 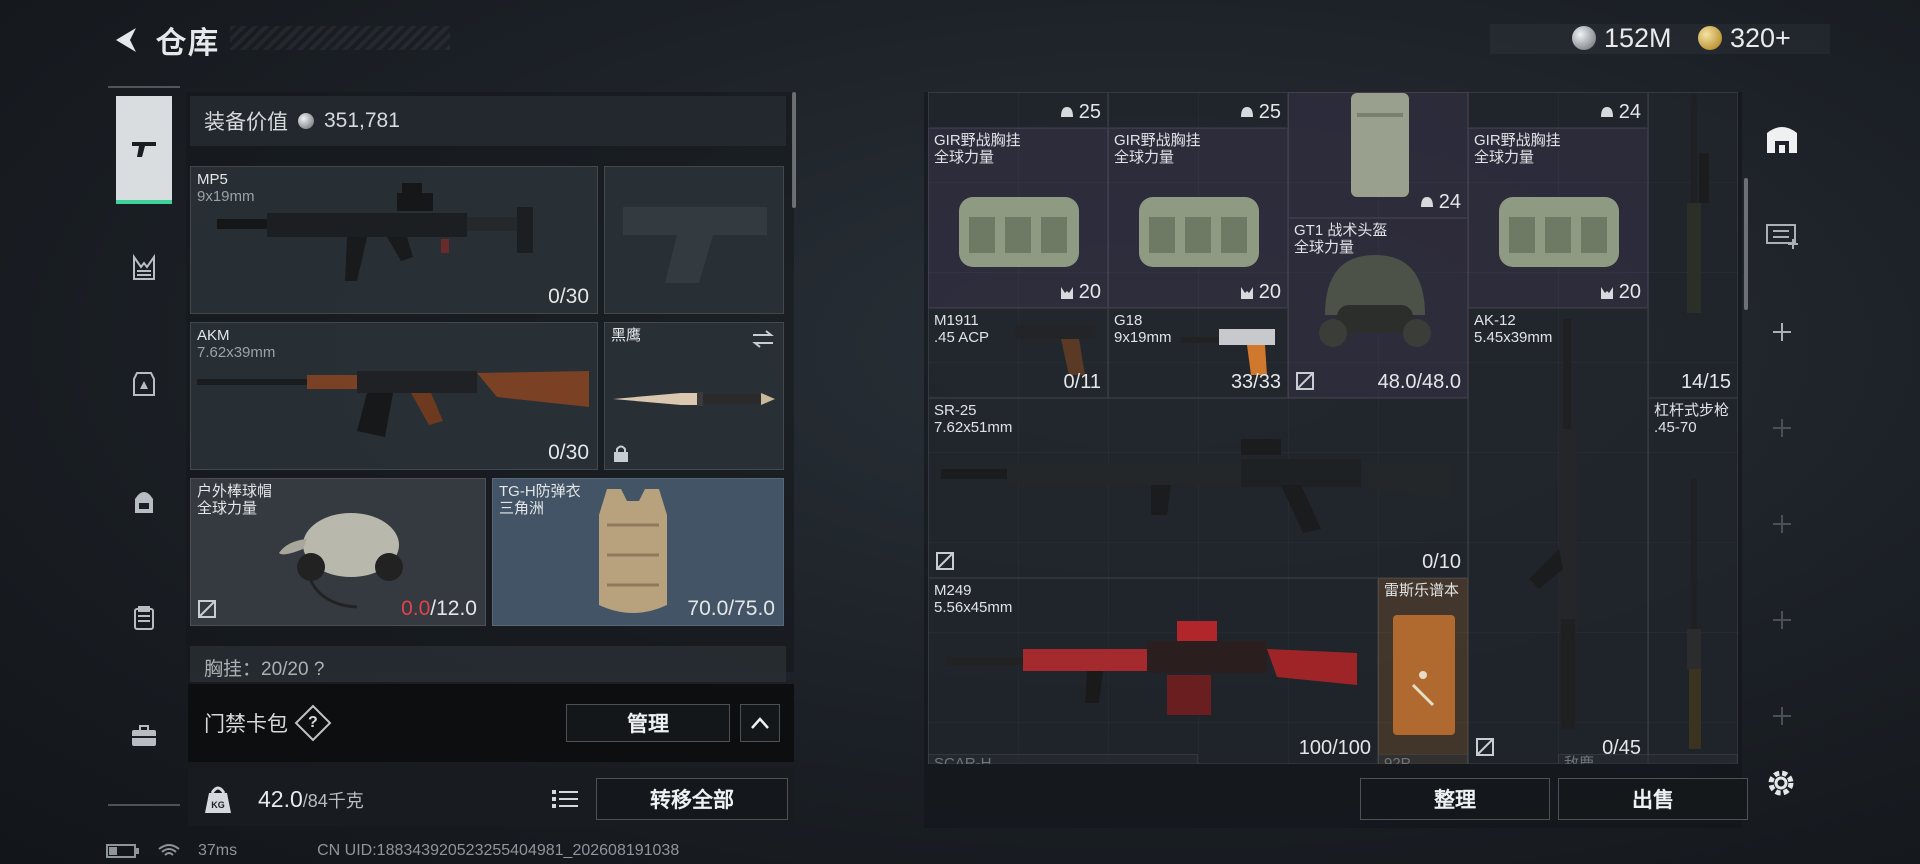 What do you see at coordinates (1693, 581) in the screenshot?
I see `warehouse-item: 杠杆式步枪 .45-70` at bounding box center [1693, 581].